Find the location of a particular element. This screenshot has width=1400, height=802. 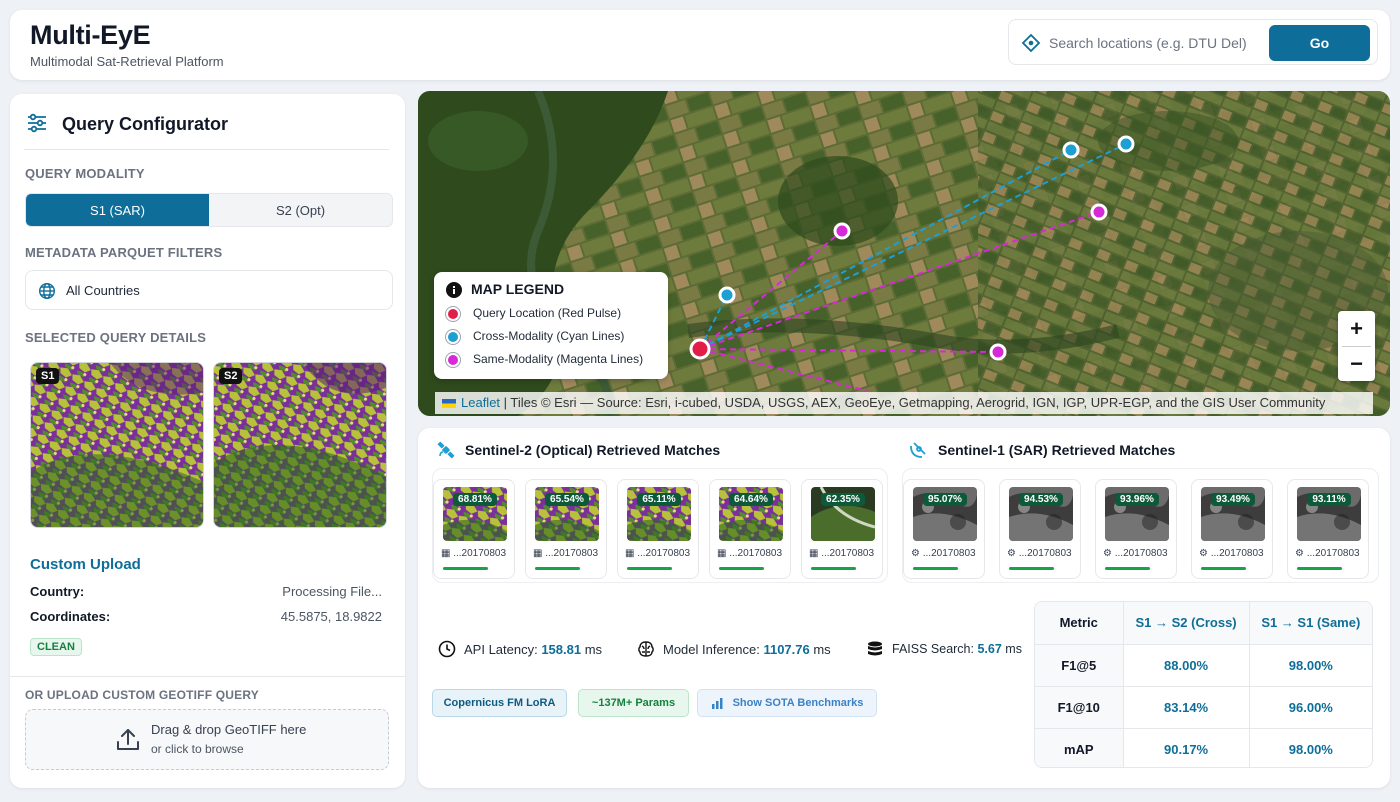

match-score-badge: 93.96% is located at coordinates (1137, 499).